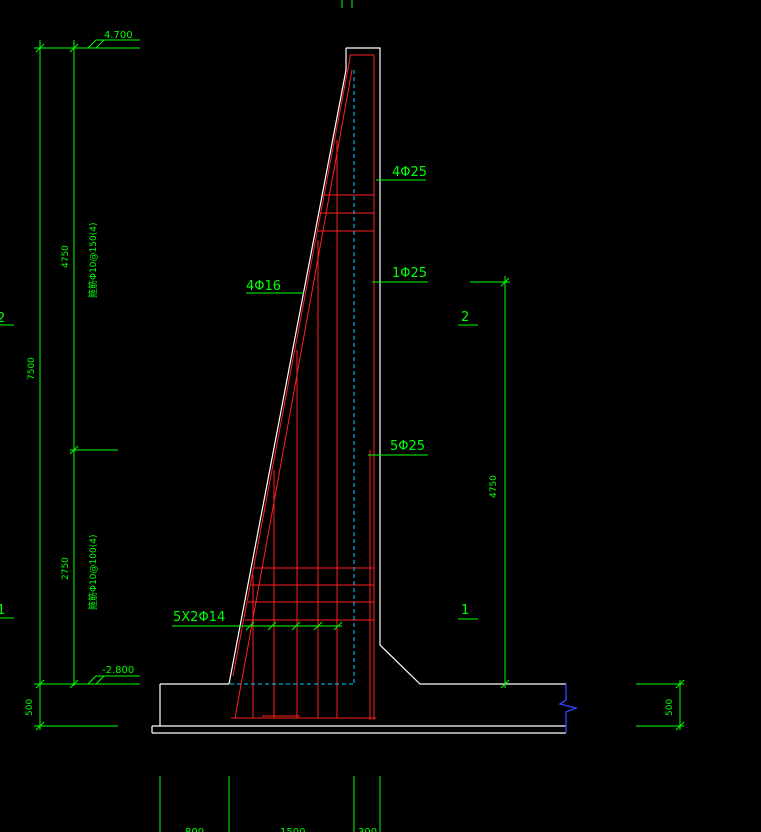  Describe the element at coordinates (66, 256) in the screenshot. I see `dim-upper: 4750` at that location.